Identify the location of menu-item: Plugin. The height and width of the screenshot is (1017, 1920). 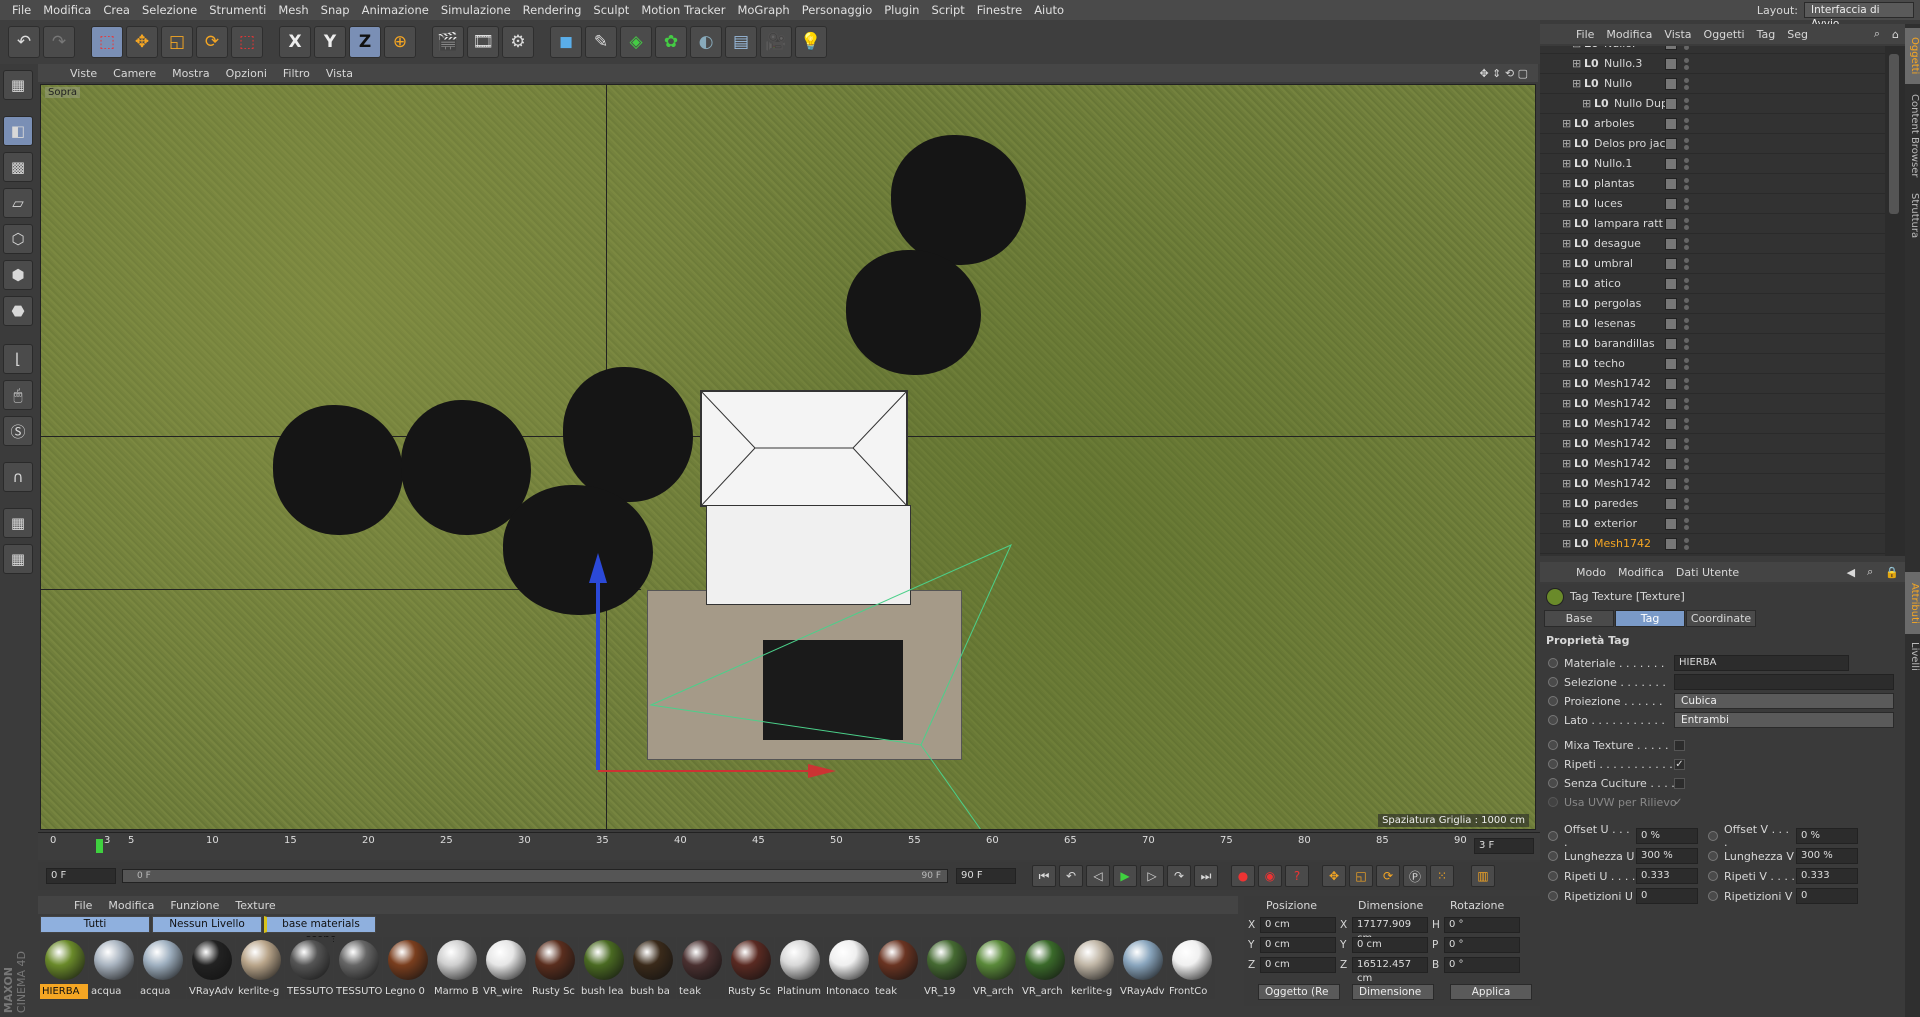
(901, 10).